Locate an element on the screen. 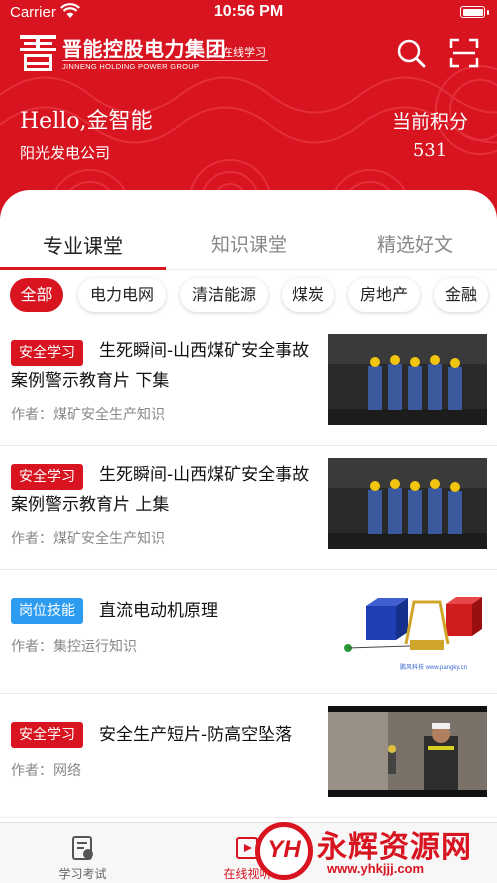 The height and width of the screenshot is (883, 497). watermark-logo-text: YH is located at coordinates (284, 849).